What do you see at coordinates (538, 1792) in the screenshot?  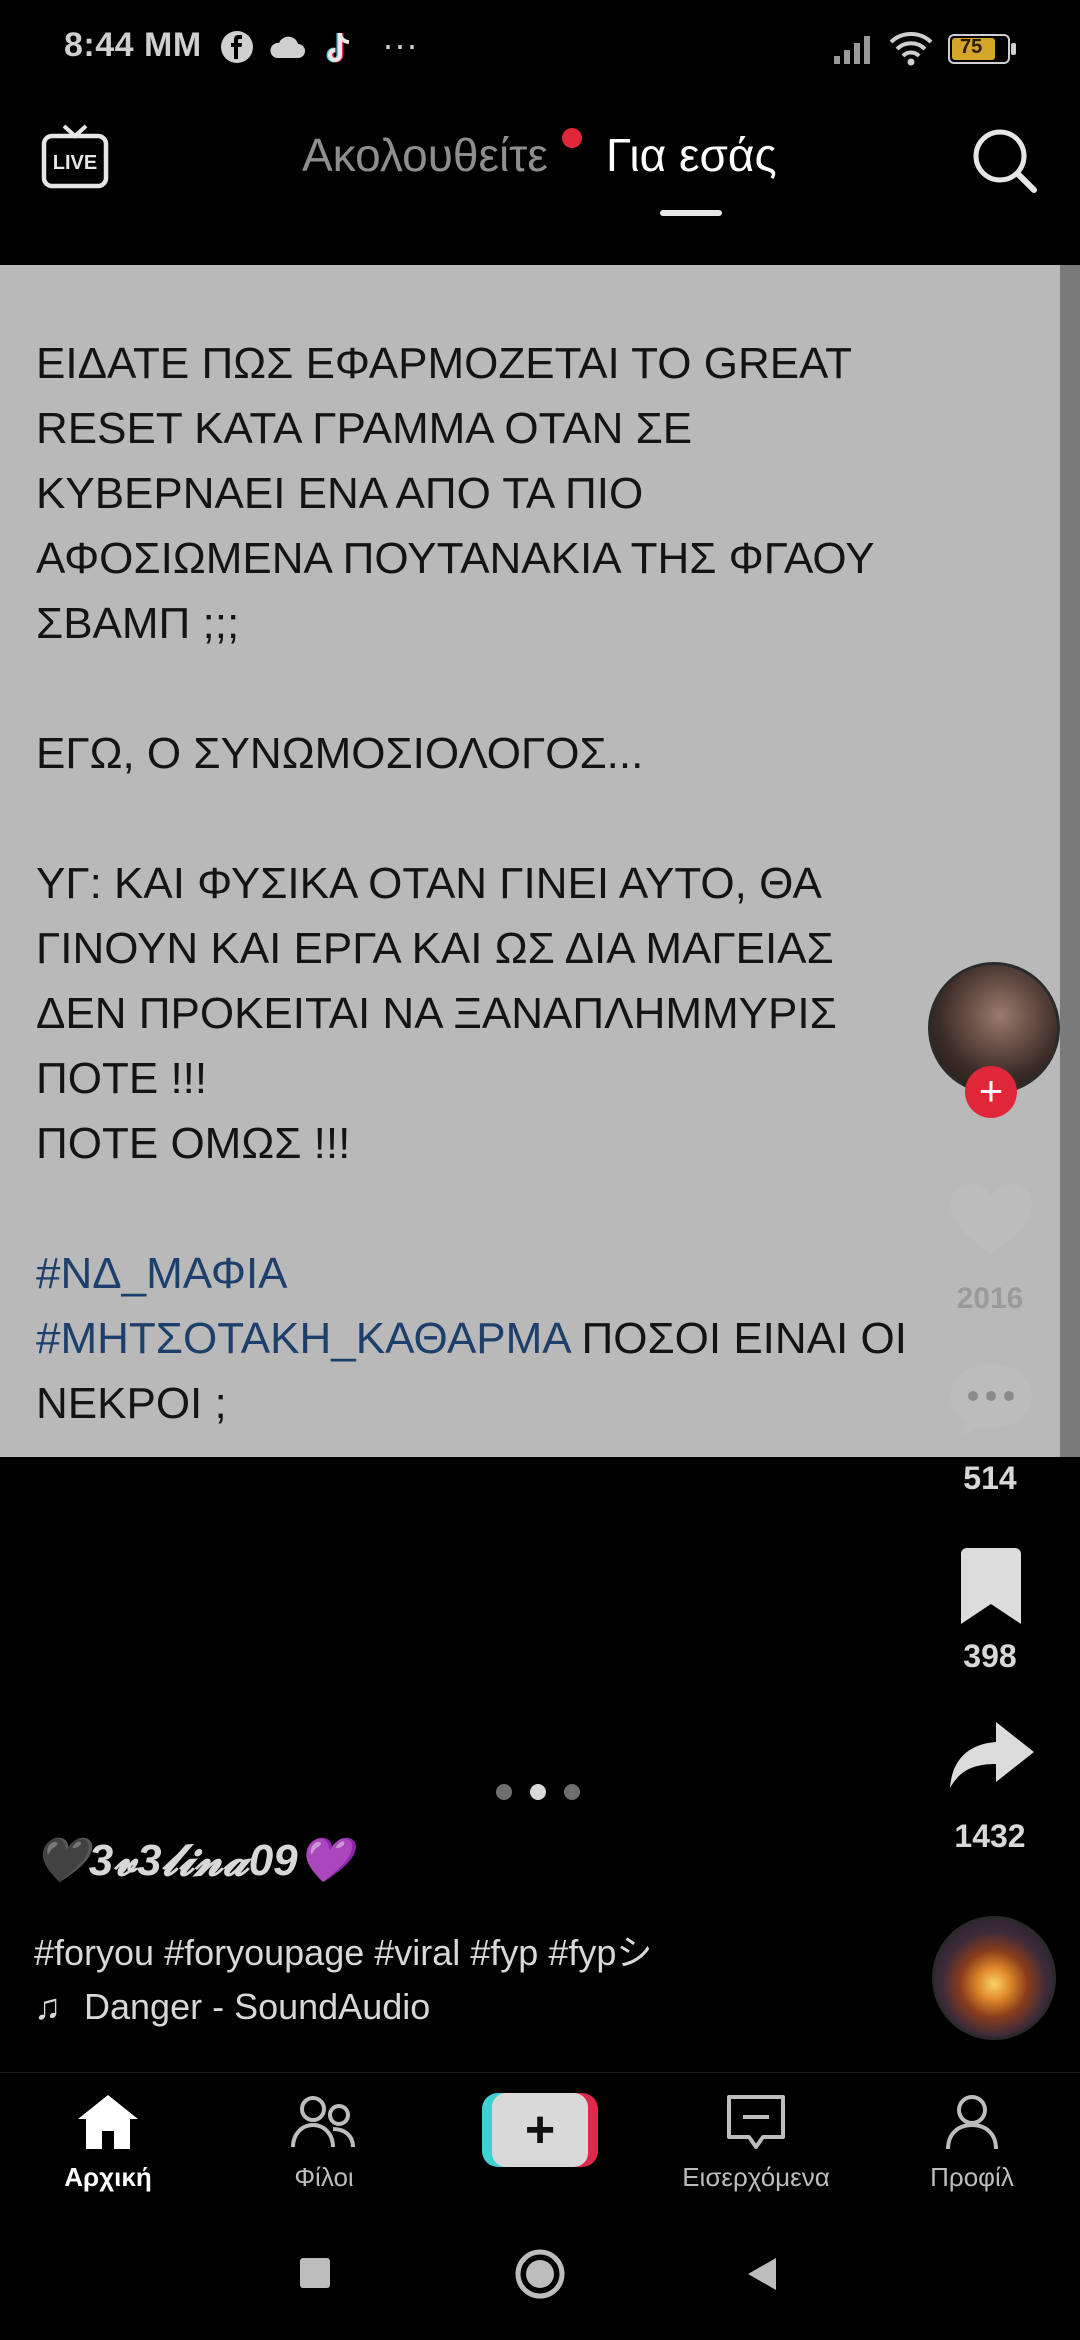 I see `carousel-dot-active` at bounding box center [538, 1792].